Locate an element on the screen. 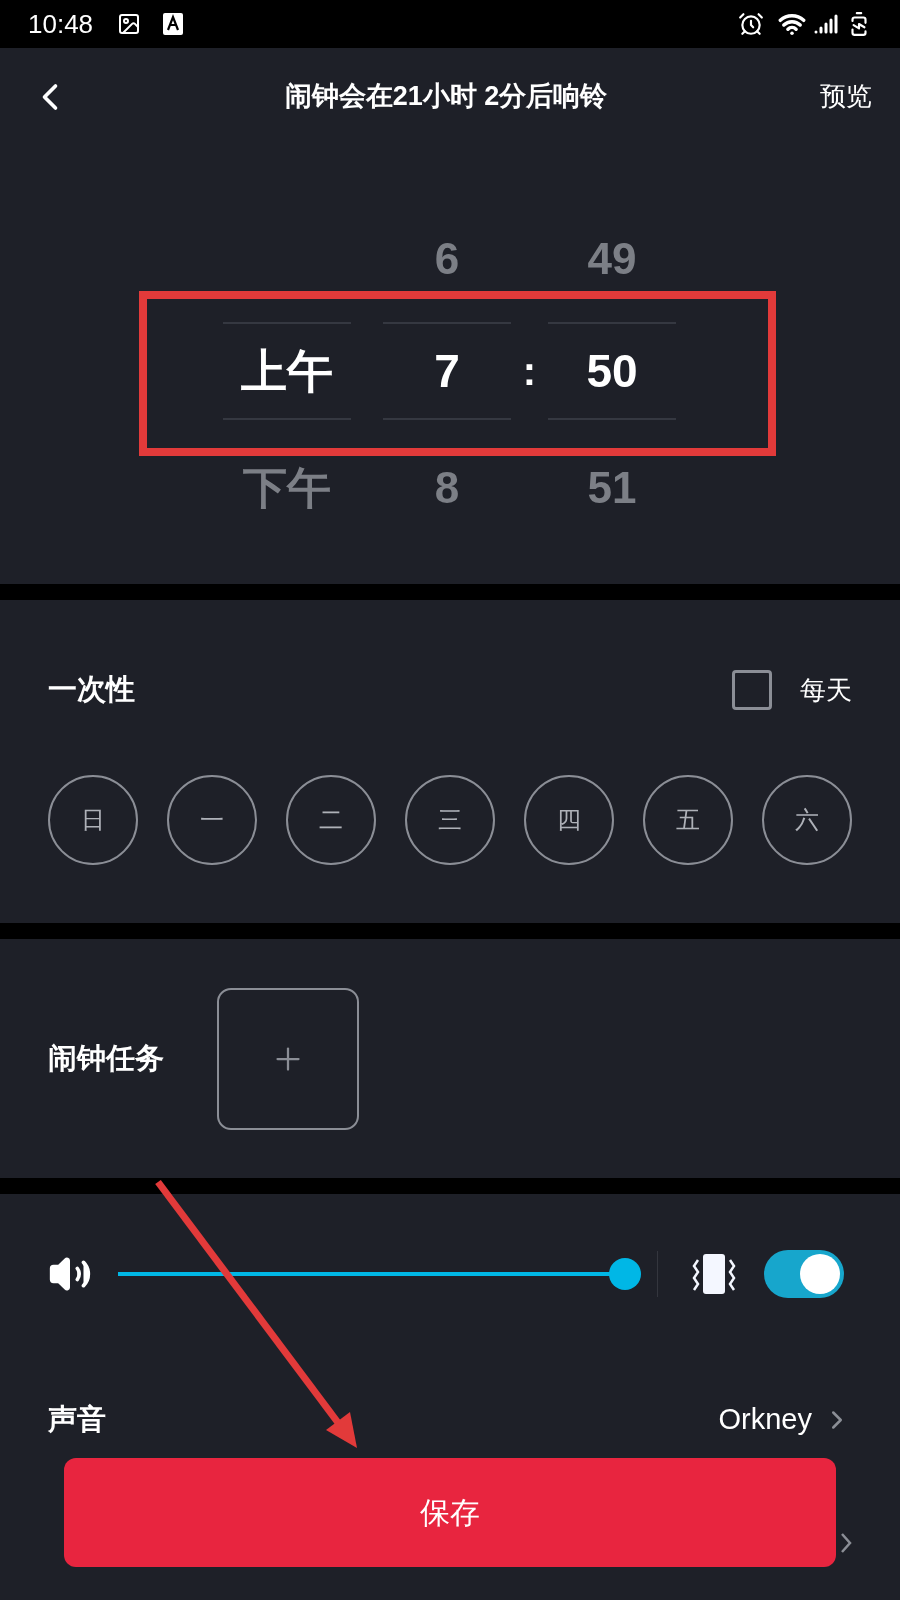 This screenshot has height=1600, width=900. vibrate-toggle is located at coordinates (804, 1274).